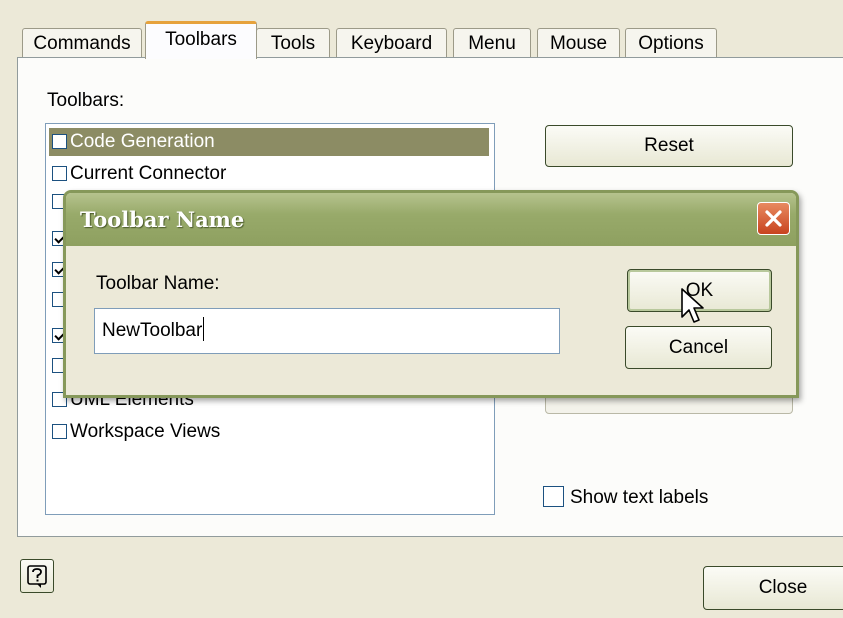 The image size is (843, 618). Describe the element at coordinates (671, 43) in the screenshot. I see `tab-options: Options` at that location.